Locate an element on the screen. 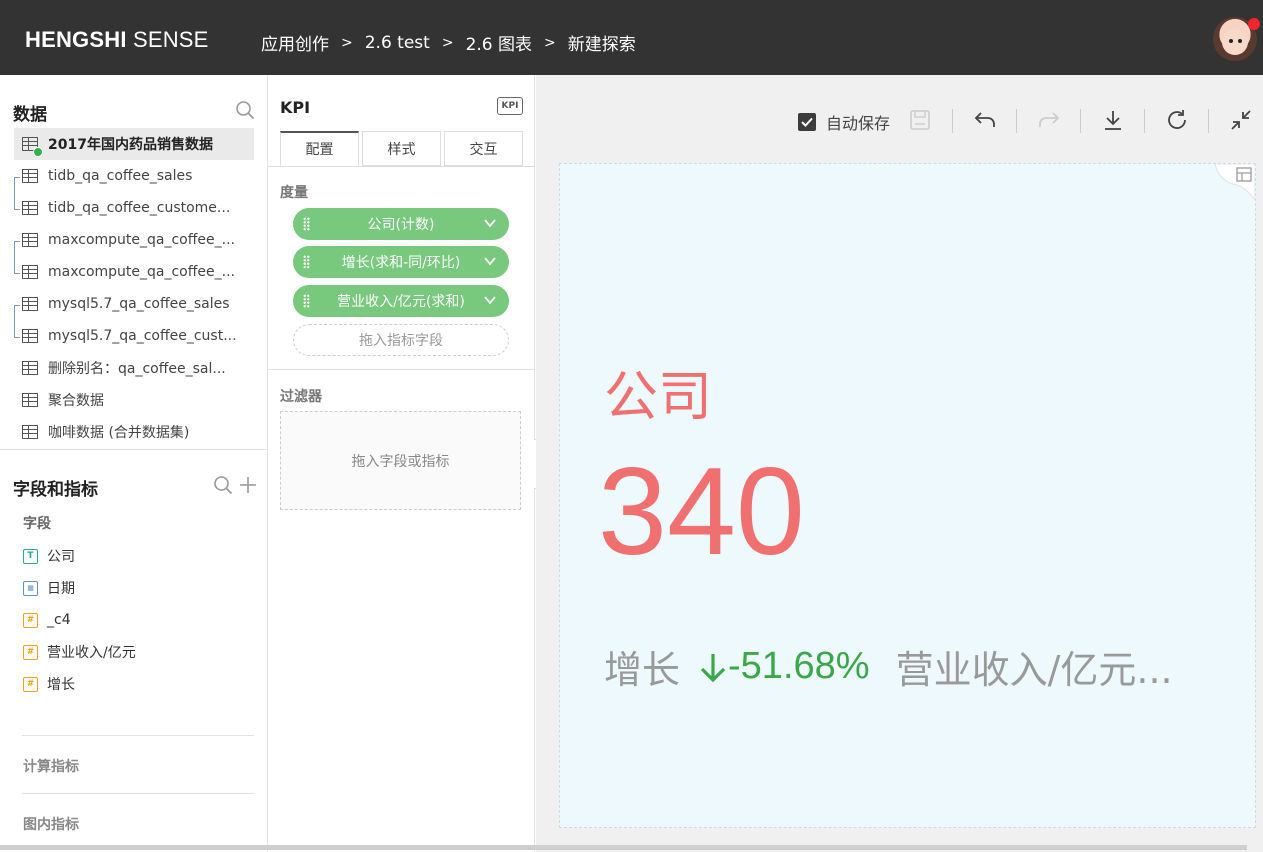 The height and width of the screenshot is (852, 1263). download-icon is located at coordinates (1113, 120).